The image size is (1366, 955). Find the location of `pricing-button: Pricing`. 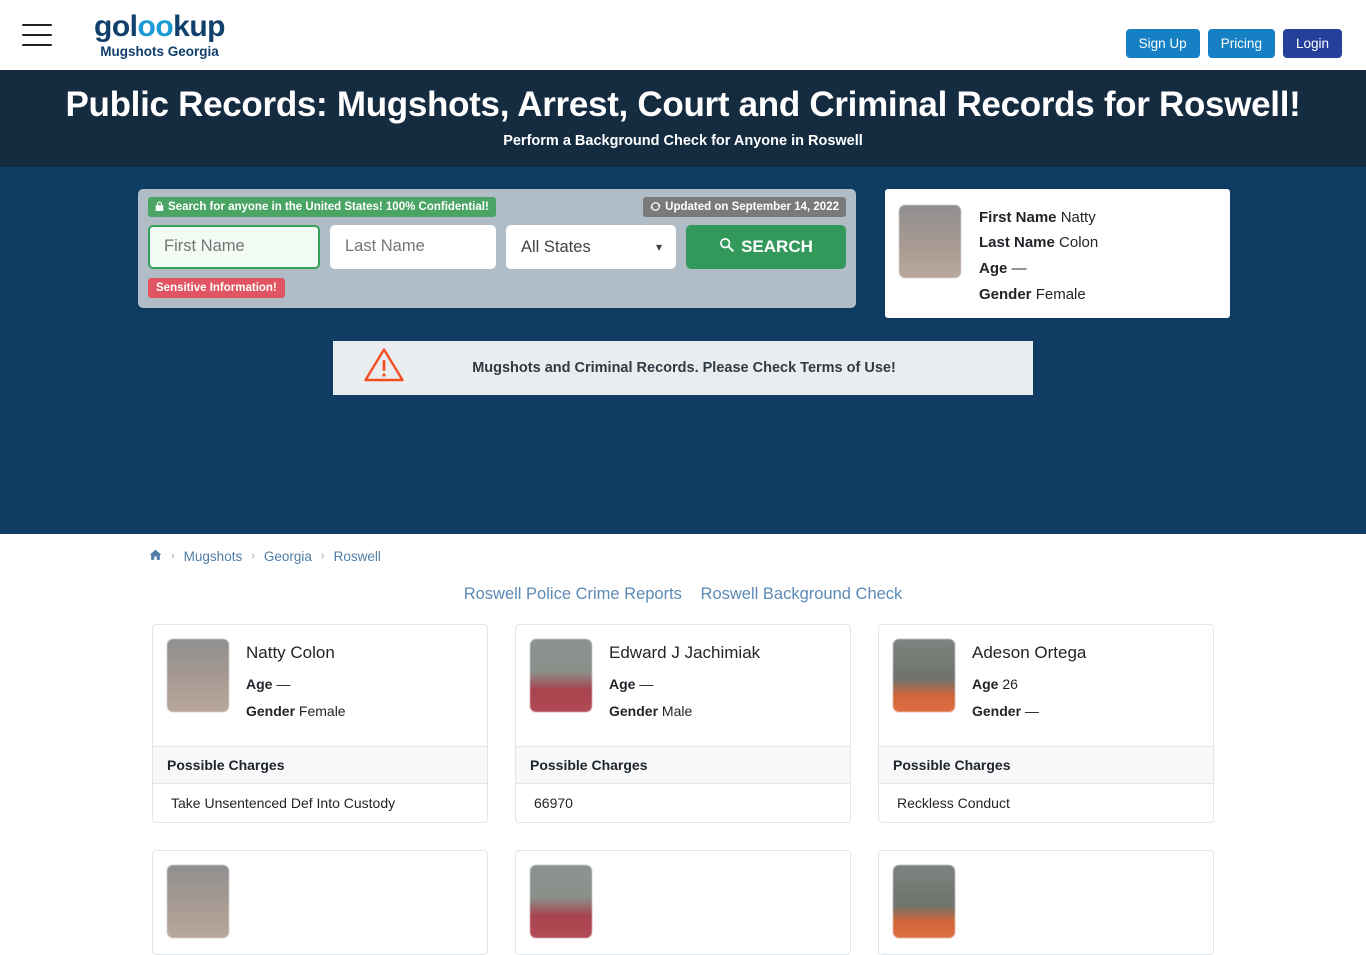

pricing-button: Pricing is located at coordinates (1241, 43).